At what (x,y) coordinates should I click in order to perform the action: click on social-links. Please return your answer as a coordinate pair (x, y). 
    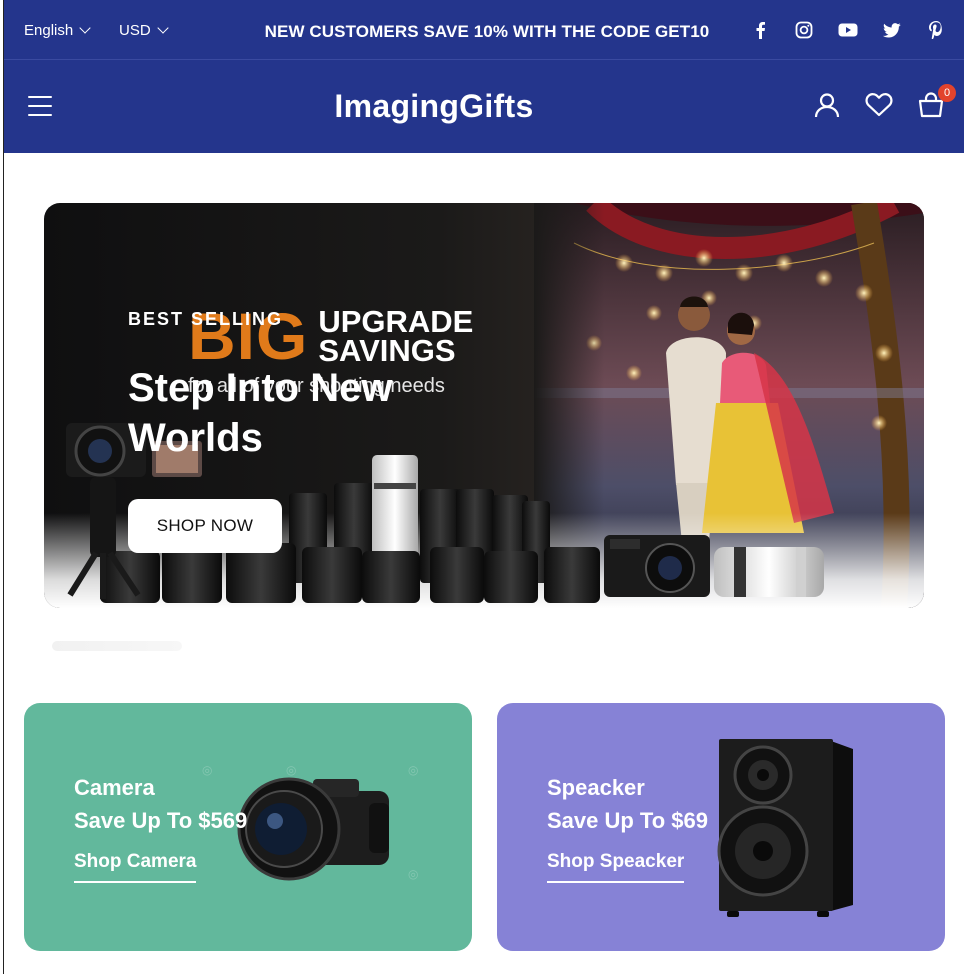
    Looking at the image, I should click on (848, 30).